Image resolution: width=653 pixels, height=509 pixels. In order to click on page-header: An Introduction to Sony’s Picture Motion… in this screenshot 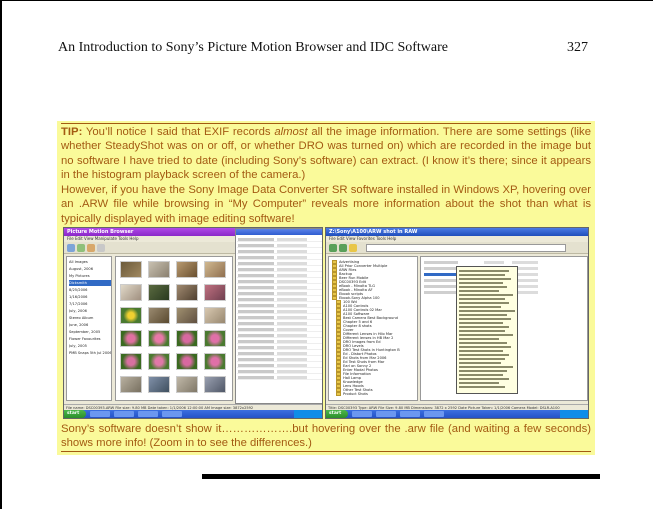, I will do `click(323, 49)`.